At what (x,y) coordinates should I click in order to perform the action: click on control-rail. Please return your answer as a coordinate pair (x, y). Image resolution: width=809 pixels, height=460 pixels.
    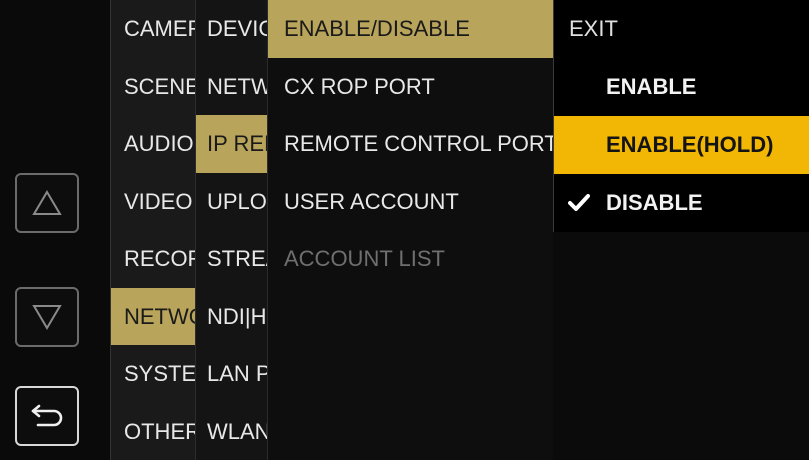
    Looking at the image, I should click on (55, 230).